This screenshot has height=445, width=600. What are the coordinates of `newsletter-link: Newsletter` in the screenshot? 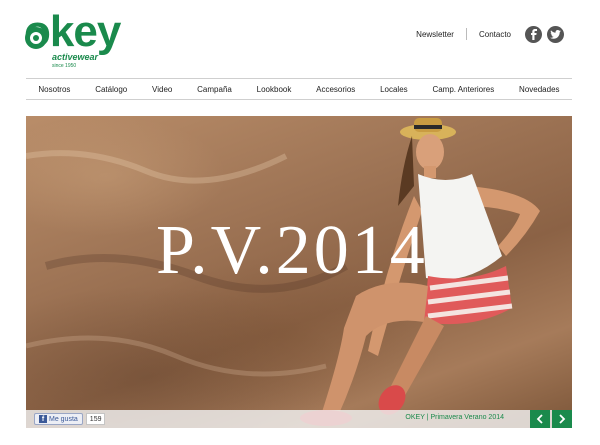 It's located at (435, 34).